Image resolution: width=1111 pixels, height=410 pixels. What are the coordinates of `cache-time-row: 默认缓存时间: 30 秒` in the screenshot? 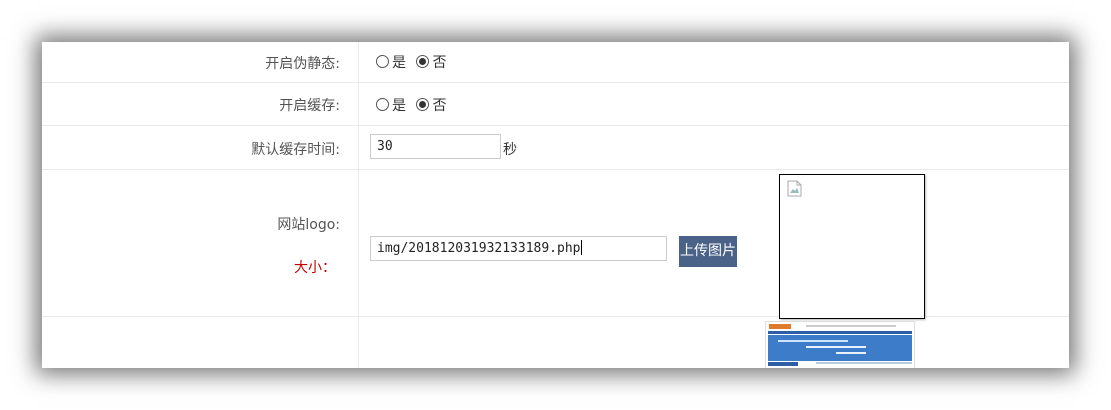 It's located at (555, 148).